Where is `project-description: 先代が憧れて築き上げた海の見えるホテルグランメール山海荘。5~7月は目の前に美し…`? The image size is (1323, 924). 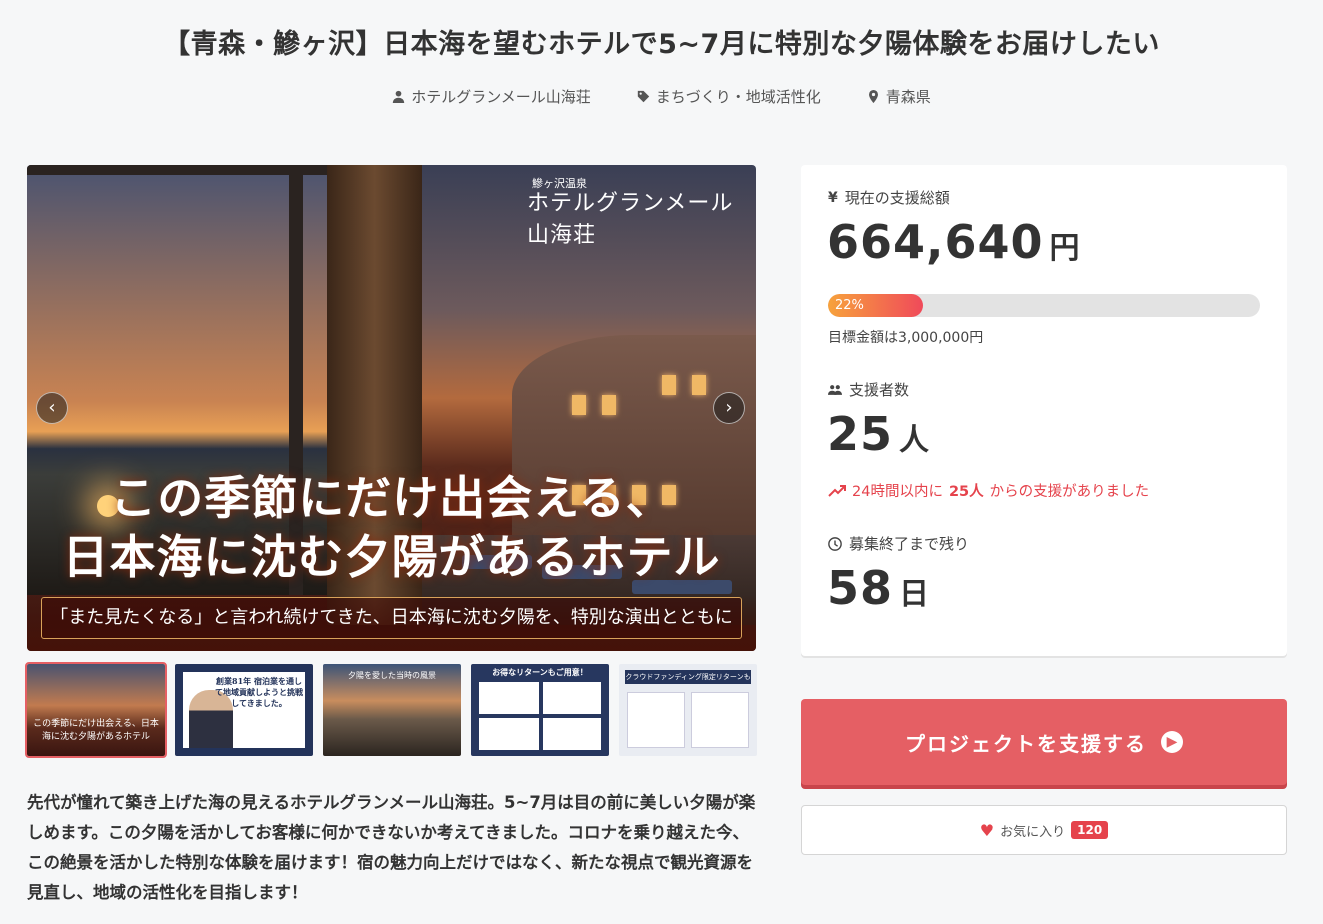 project-description: 先代が憧れて築き上げた海の見えるホテルグランメール山海荘。5~7月は目の前に美し… is located at coordinates (391, 847).